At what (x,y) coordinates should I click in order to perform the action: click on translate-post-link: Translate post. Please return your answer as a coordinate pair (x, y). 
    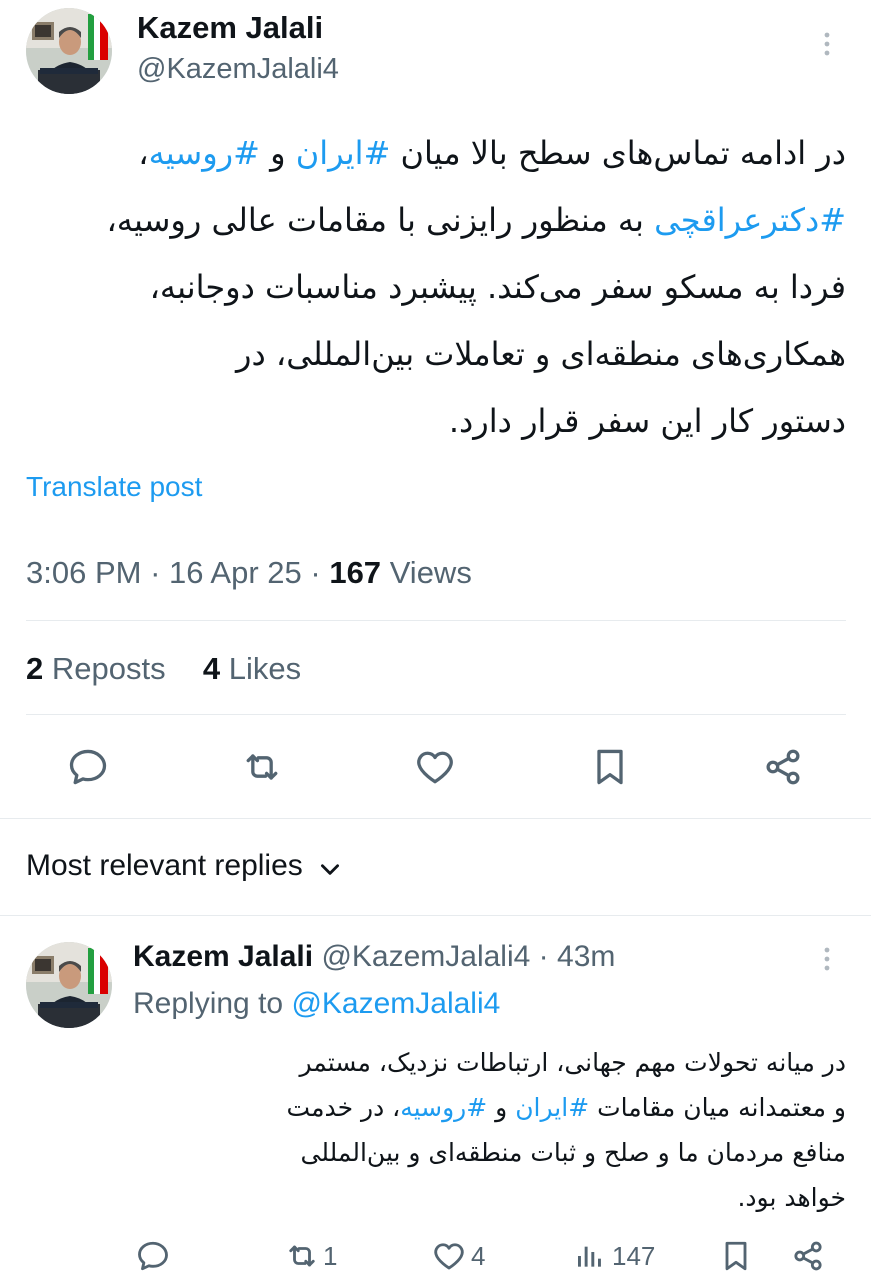
    Looking at the image, I should click on (114, 487).